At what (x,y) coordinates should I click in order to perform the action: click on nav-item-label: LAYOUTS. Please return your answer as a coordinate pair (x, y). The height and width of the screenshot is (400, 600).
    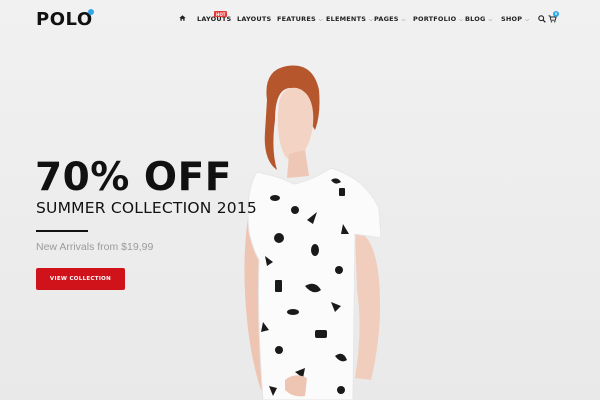
    Looking at the image, I should click on (254, 19).